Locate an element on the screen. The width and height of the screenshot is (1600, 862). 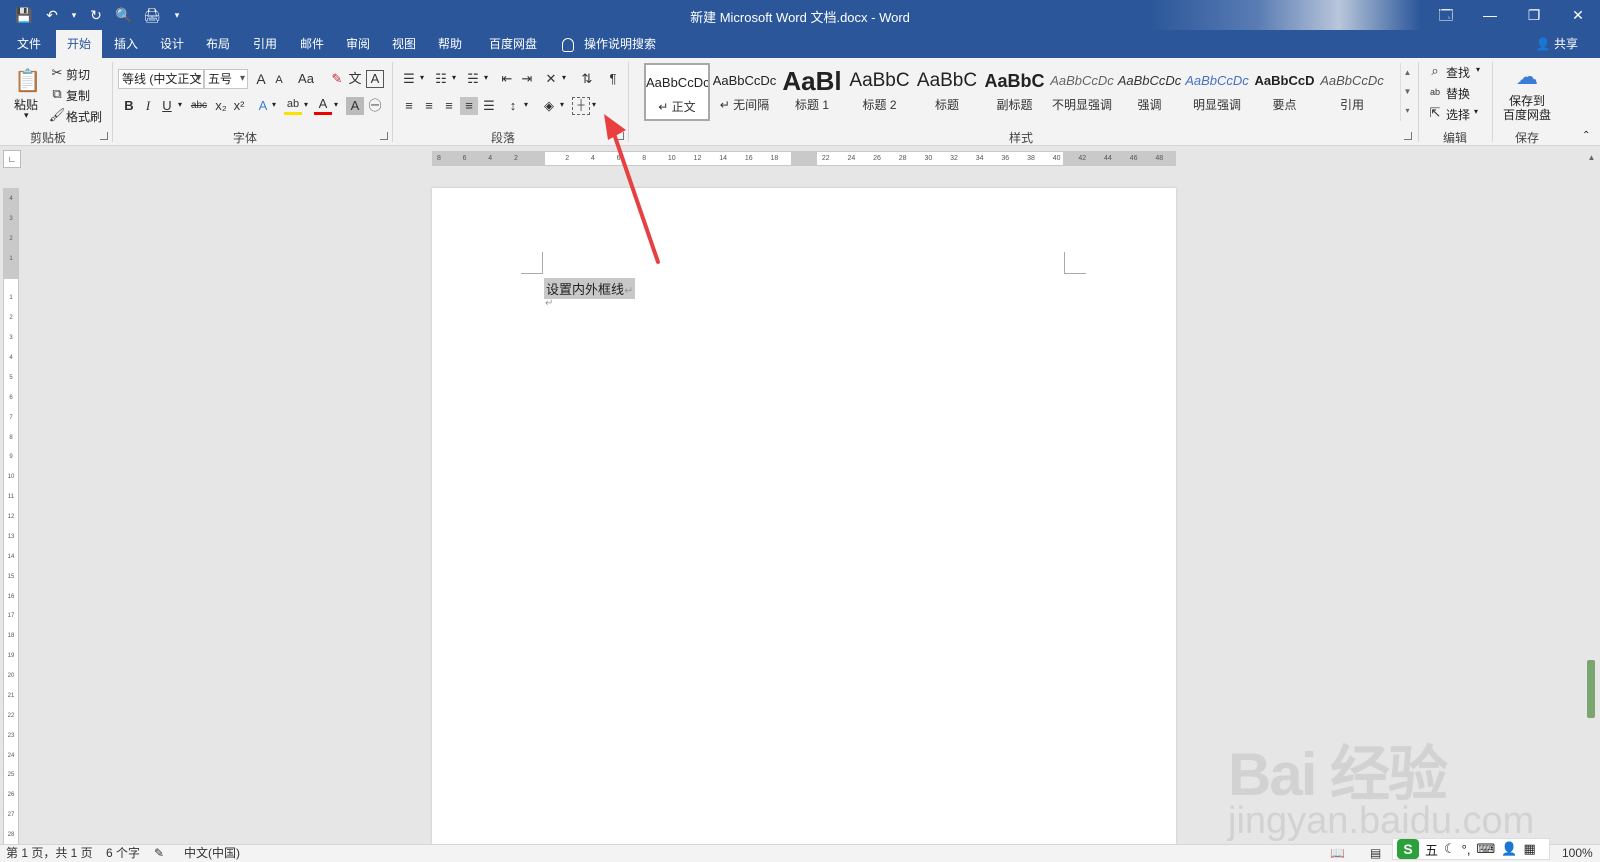
scissors-icon: ✂ is located at coordinates (57, 73).